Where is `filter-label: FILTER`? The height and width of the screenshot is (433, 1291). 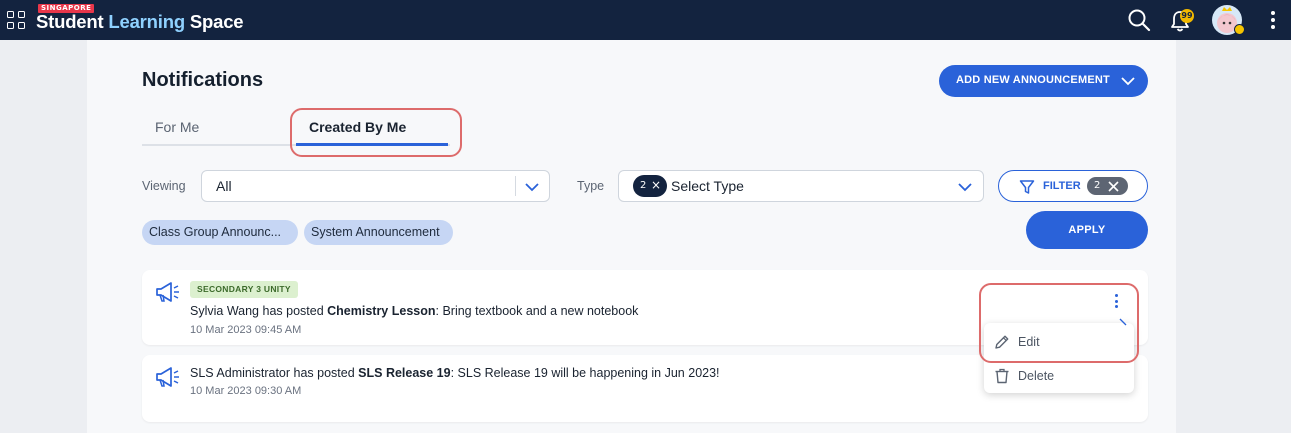
filter-label: FILTER is located at coordinates (1062, 186).